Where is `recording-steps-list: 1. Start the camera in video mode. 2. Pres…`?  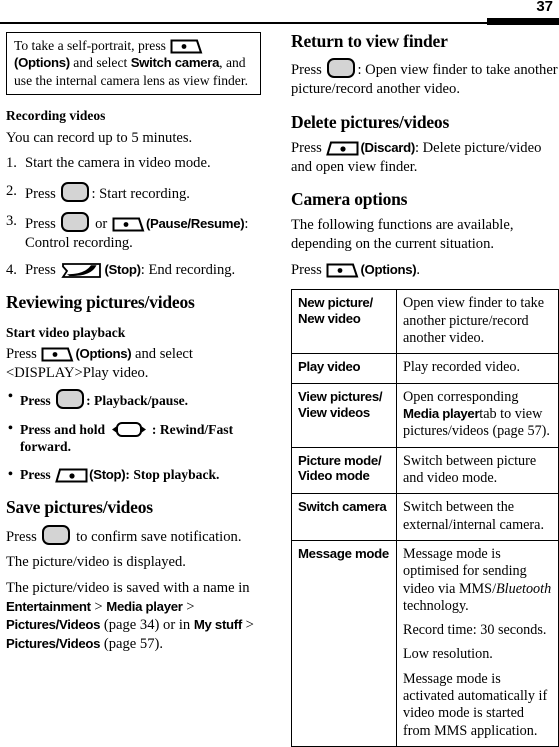
recording-steps-list: 1. Start the camera in video mode. 2. Pres… is located at coordinates (141, 216).